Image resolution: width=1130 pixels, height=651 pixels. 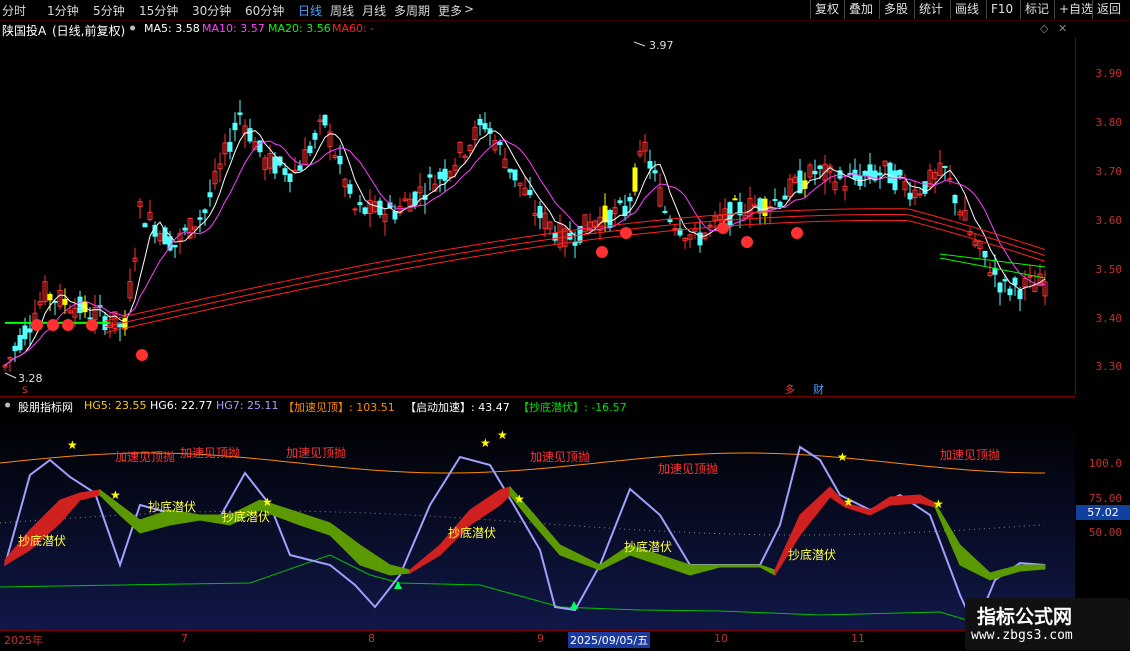 I want to click on draw-button: 画线, so click(x=966, y=9).